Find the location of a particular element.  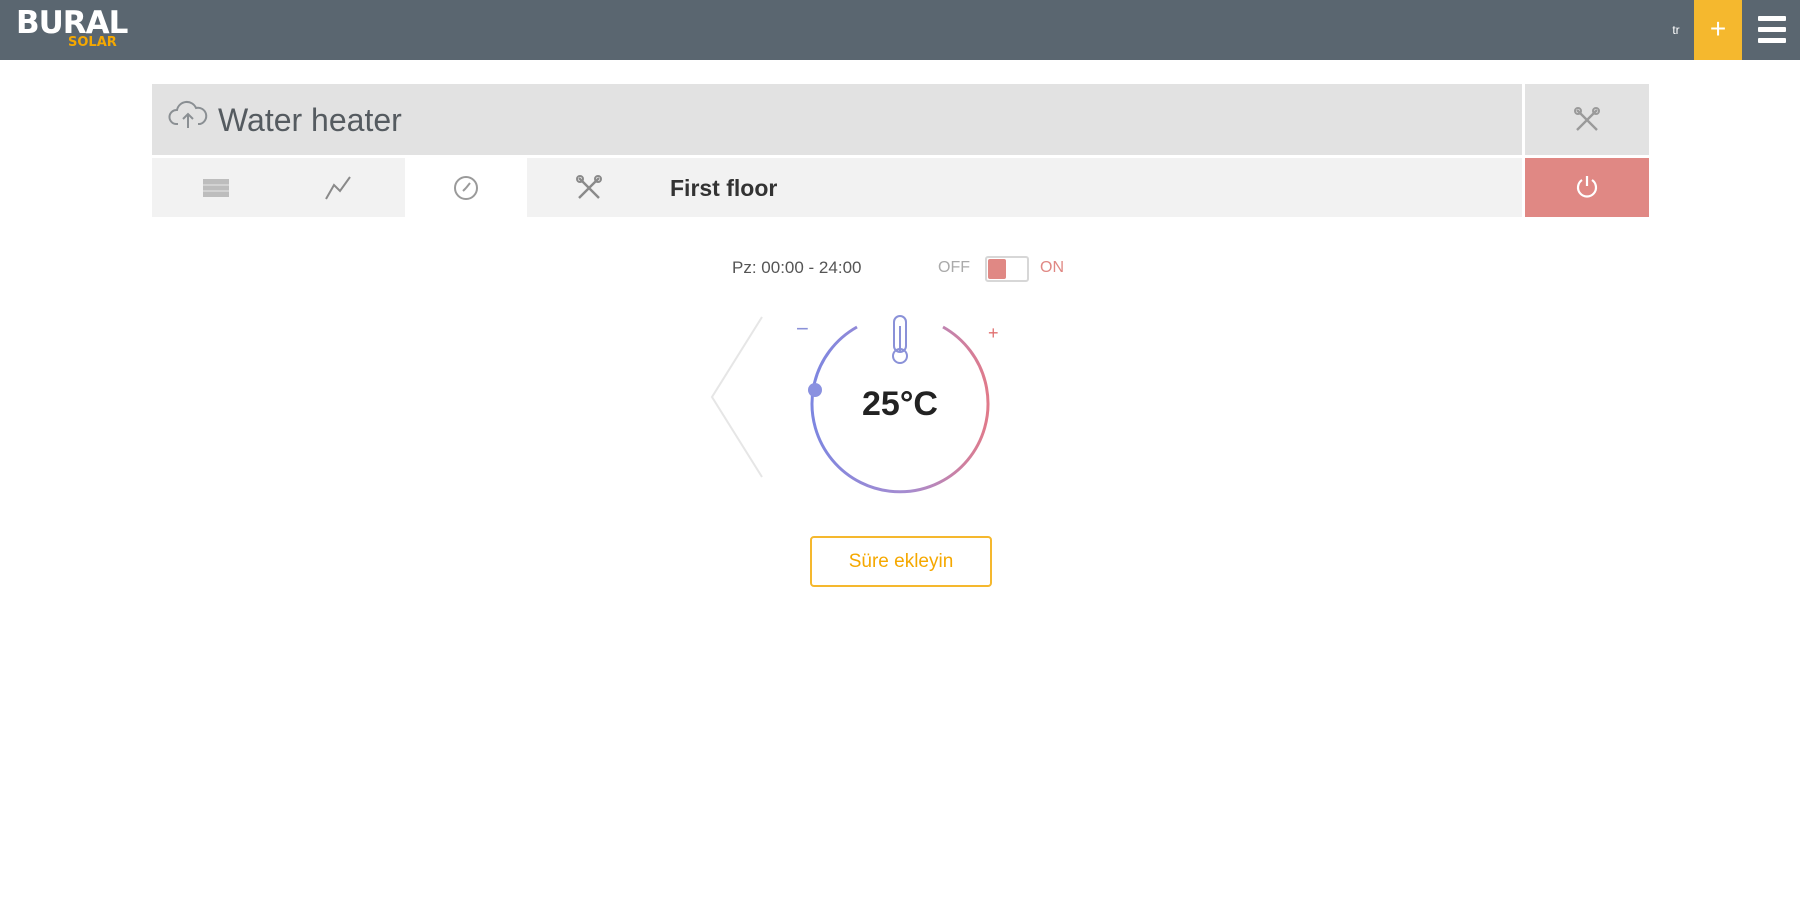

chart-icon is located at coordinates (338, 187).